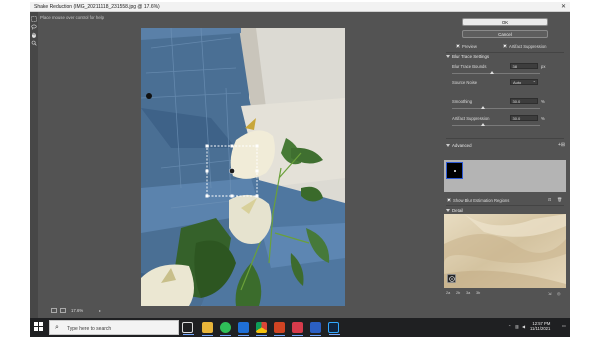  I want to click on zoom-menu-icon: ▸, so click(100, 310).